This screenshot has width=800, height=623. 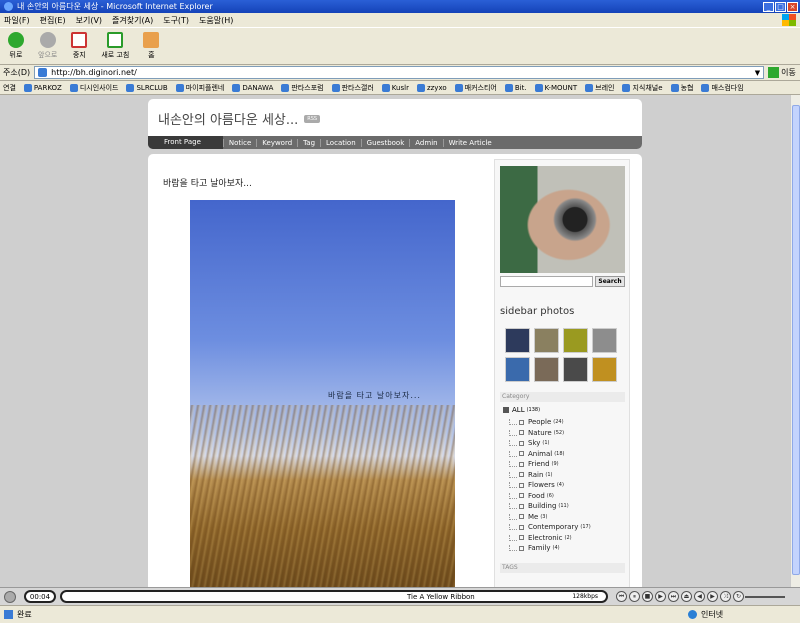 What do you see at coordinates (176, 20) in the screenshot?
I see `menu-tools: 도구(T)` at bounding box center [176, 20].